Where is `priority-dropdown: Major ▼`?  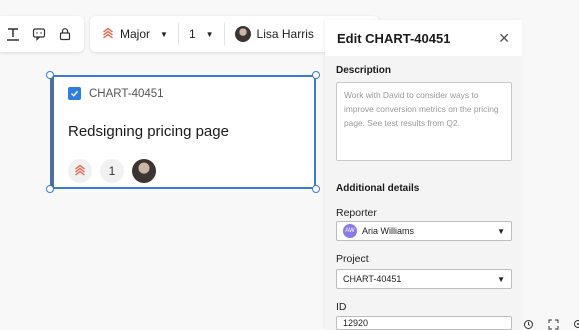
priority-dropdown: Major ▼ is located at coordinates (135, 34).